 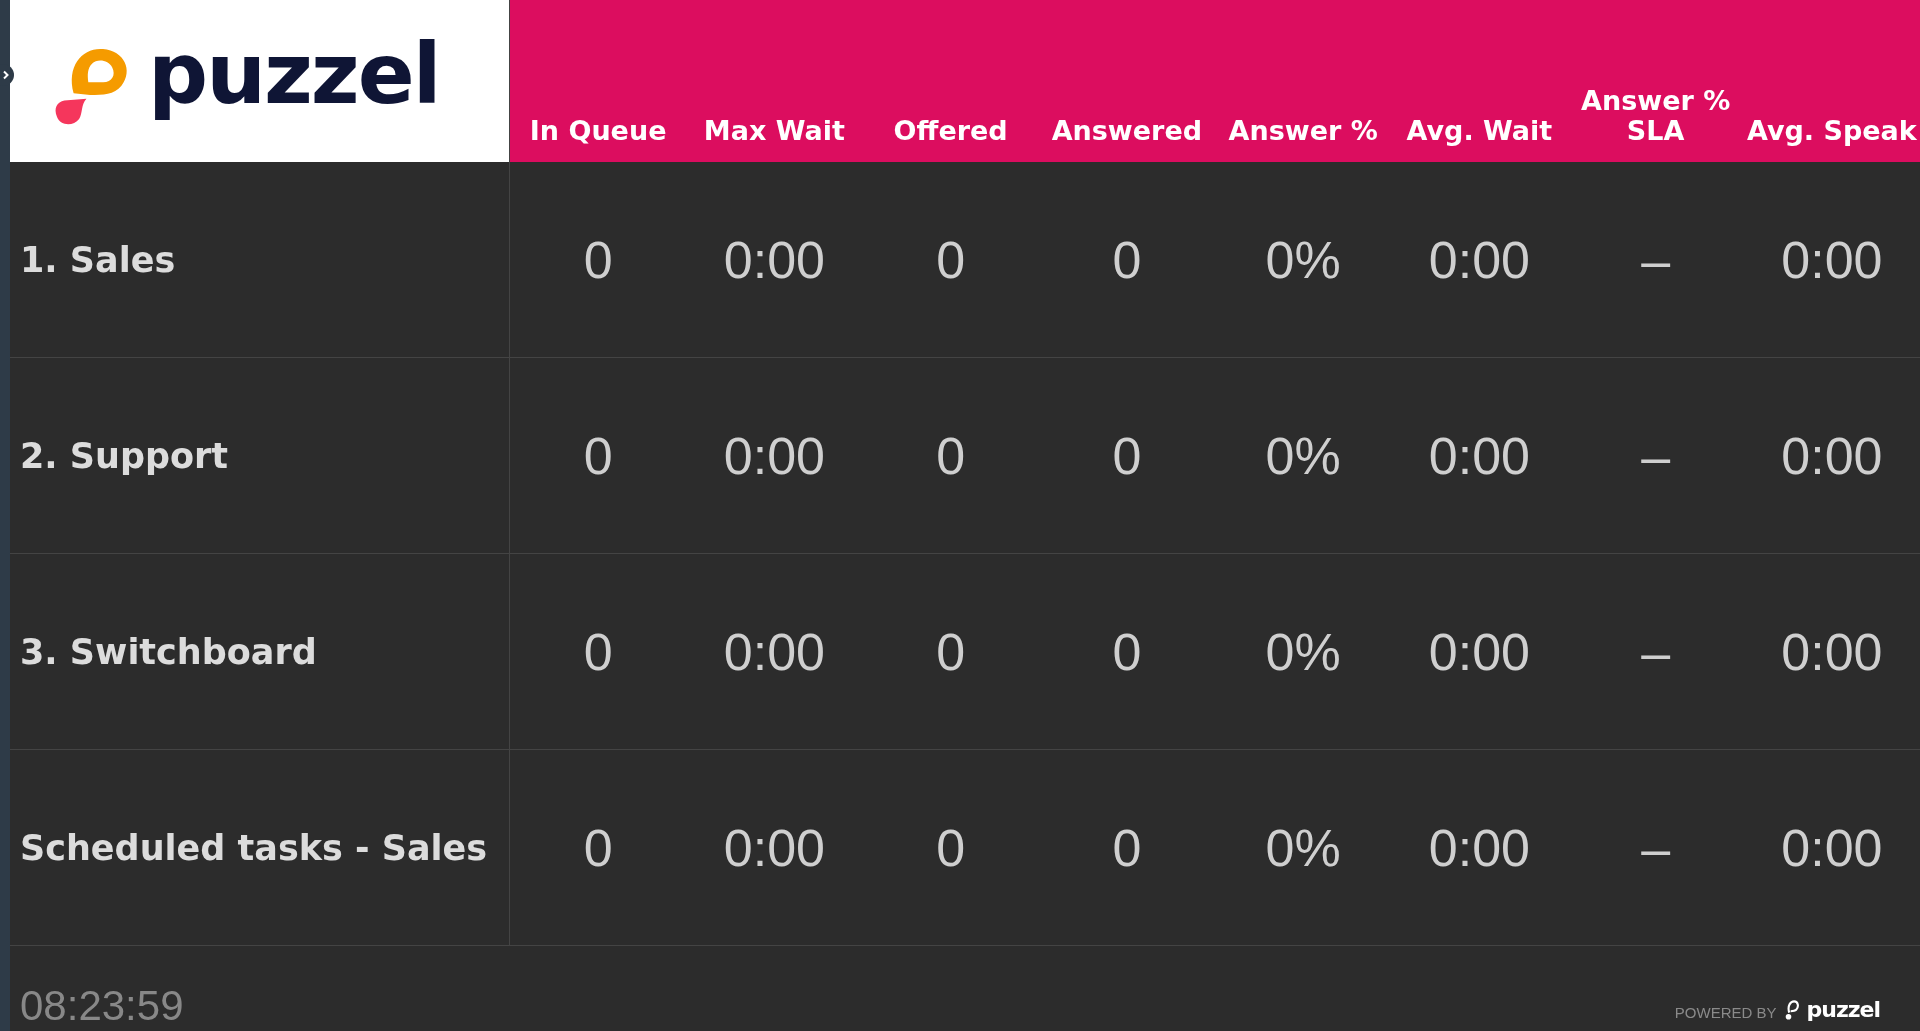 What do you see at coordinates (1126, 81) in the screenshot?
I see `column-header: Answered` at bounding box center [1126, 81].